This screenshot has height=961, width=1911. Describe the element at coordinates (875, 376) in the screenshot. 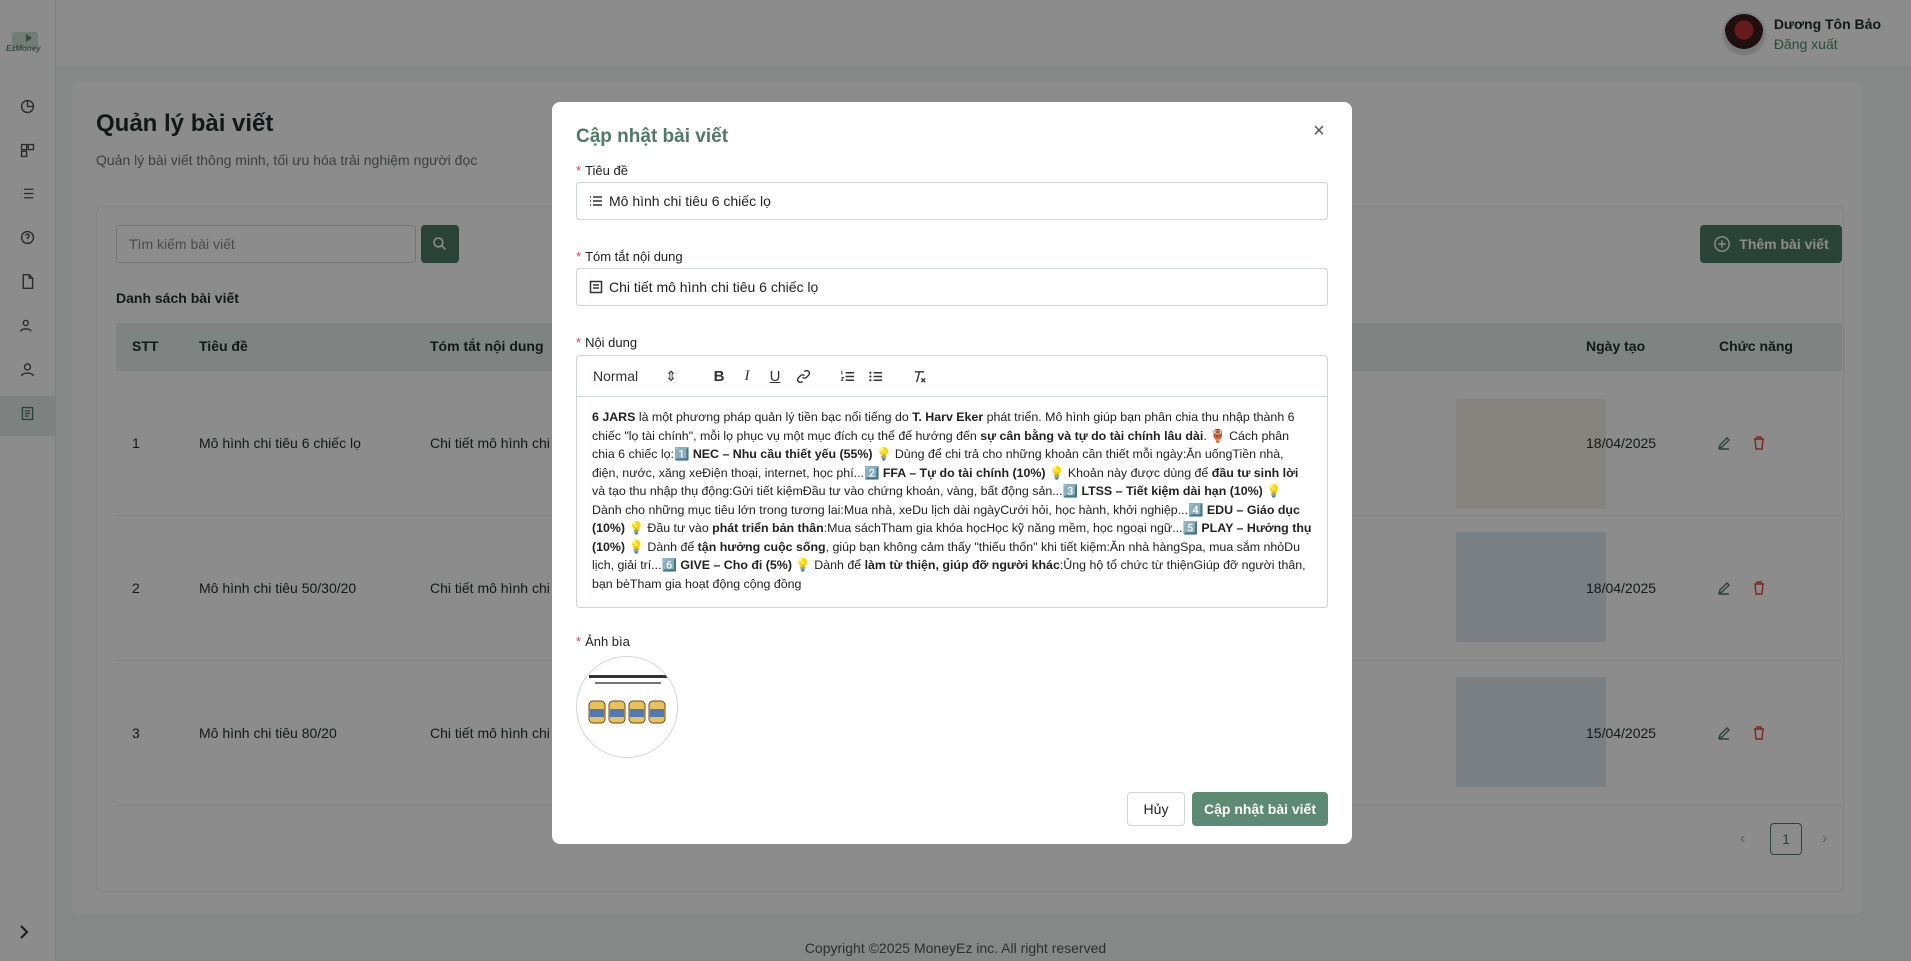

I see `bullet-list-icon` at that location.